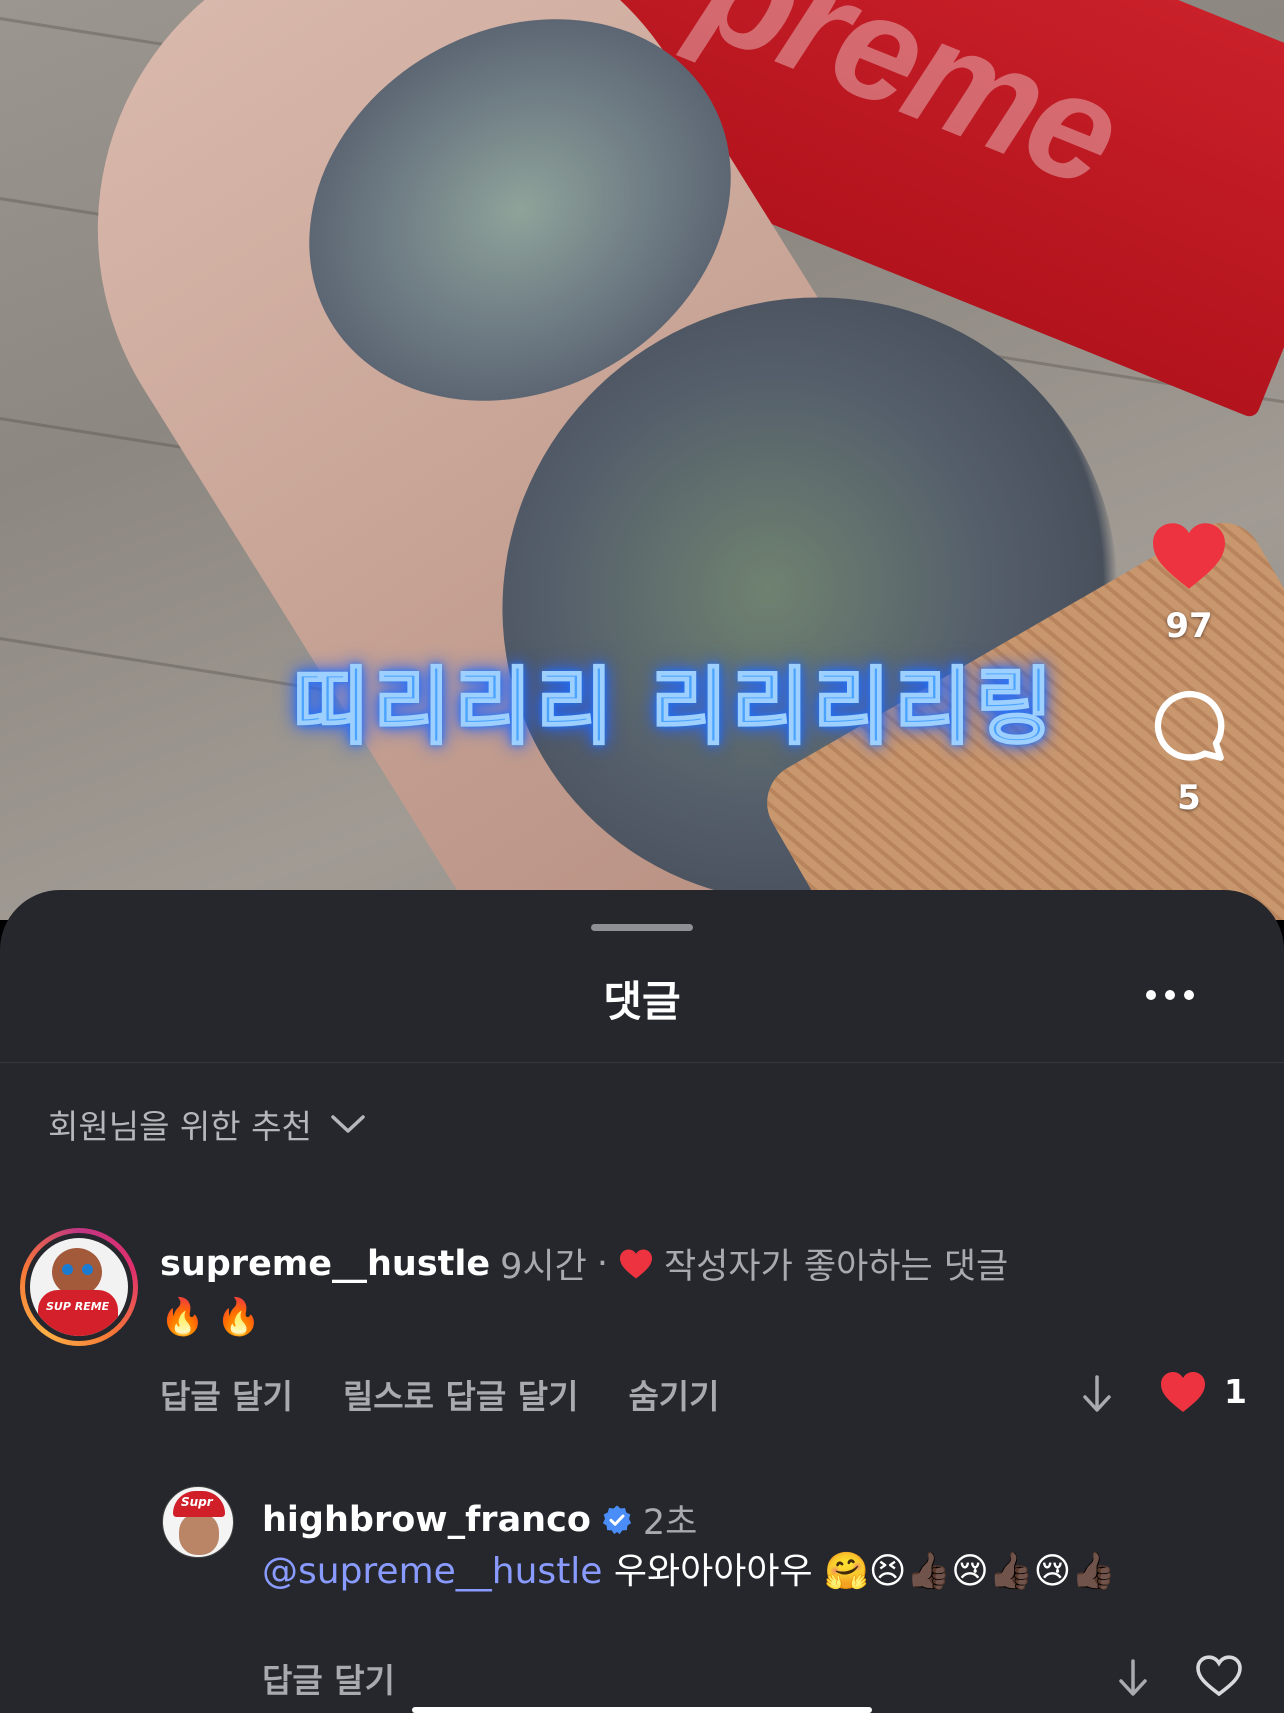  I want to click on comment-username: highbrow_franco, so click(426, 1520).